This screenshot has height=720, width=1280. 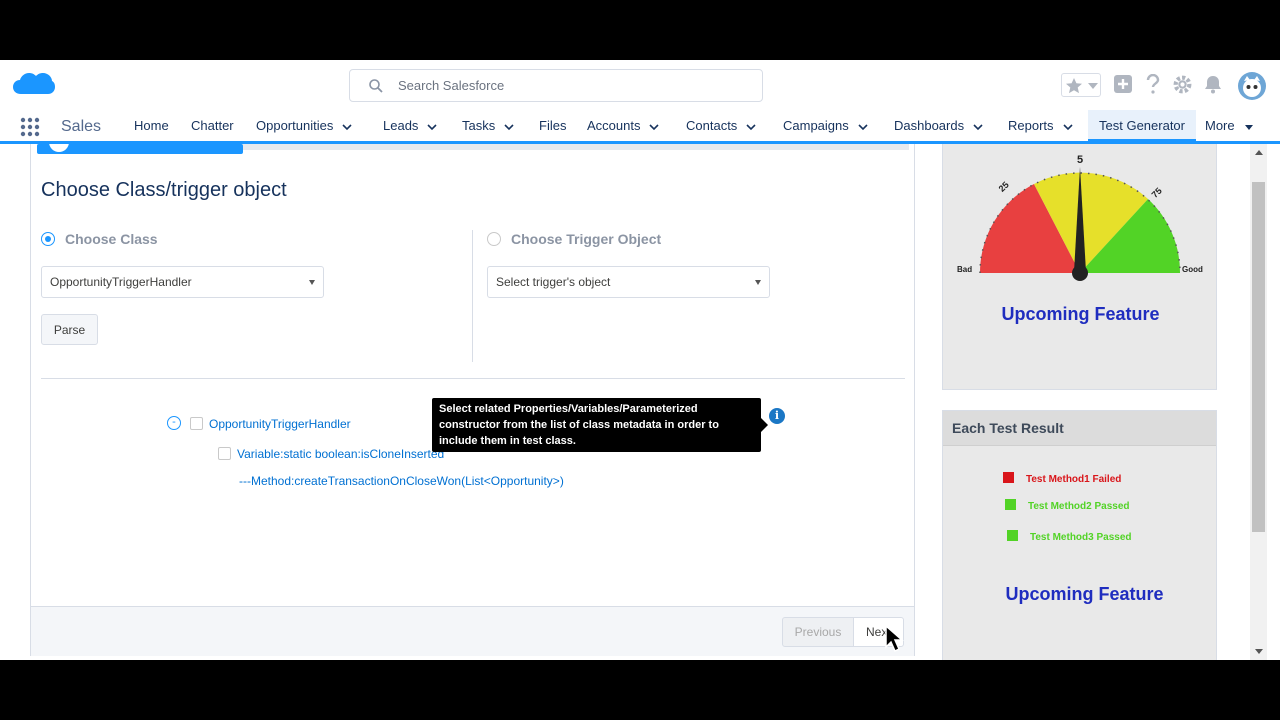 I want to click on nav-item-contacts: Contacts, so click(x=721, y=126).